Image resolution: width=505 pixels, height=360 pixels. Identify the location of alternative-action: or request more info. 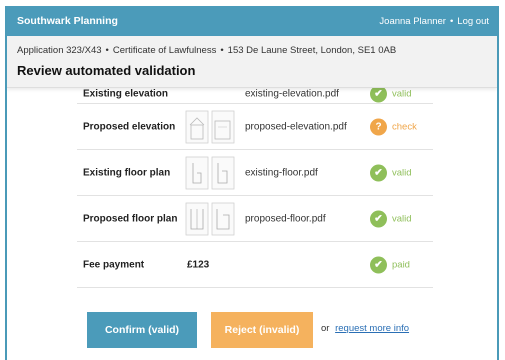
(365, 328).